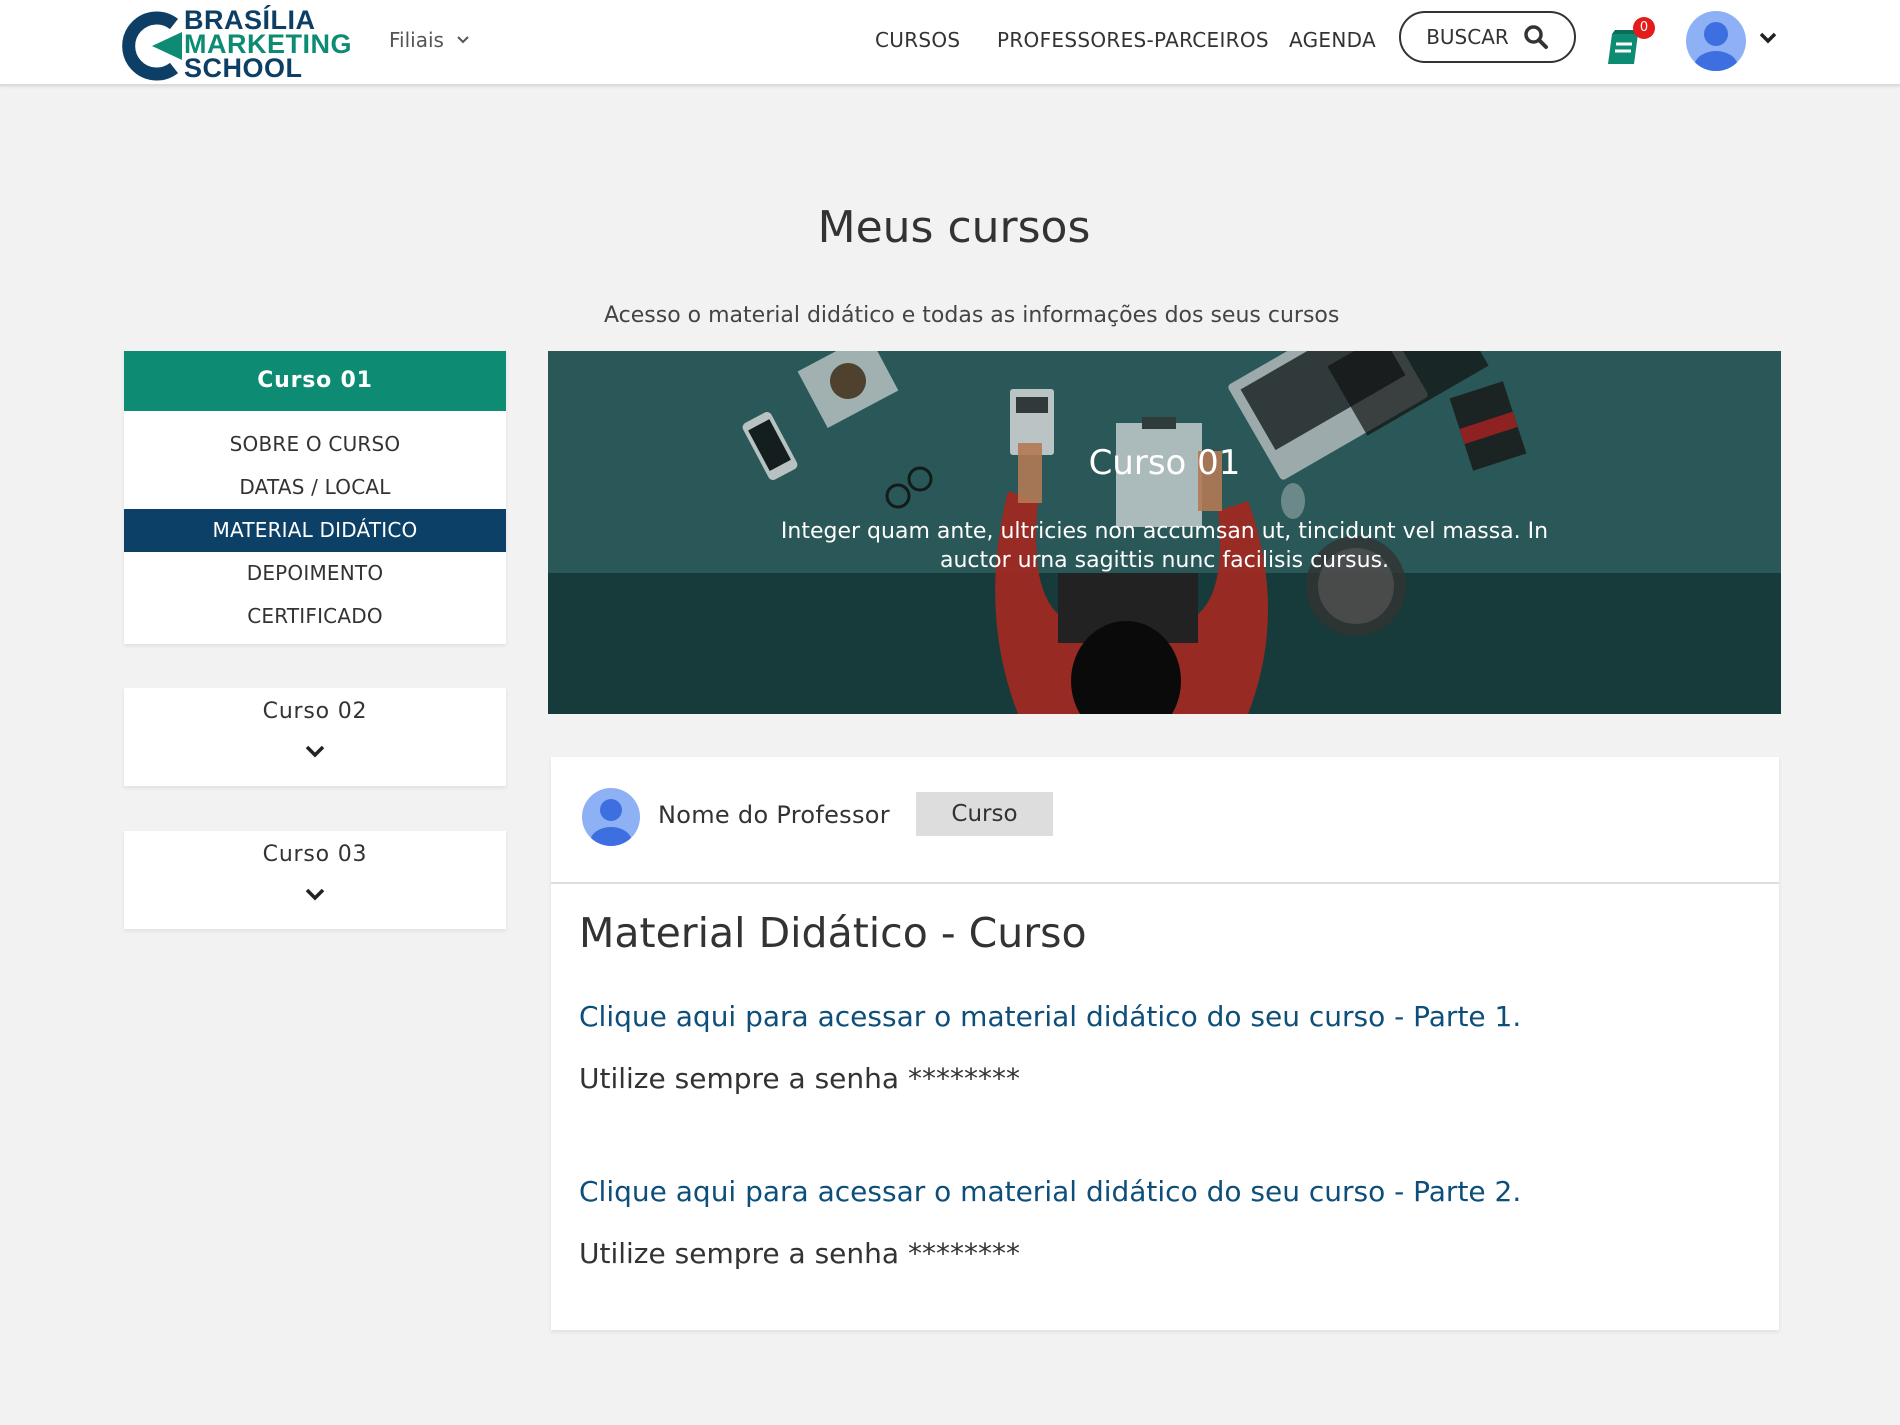  What do you see at coordinates (240, 44) in the screenshot?
I see `brand-logo: BRASÍLIA MARKETING SCHOOL` at bounding box center [240, 44].